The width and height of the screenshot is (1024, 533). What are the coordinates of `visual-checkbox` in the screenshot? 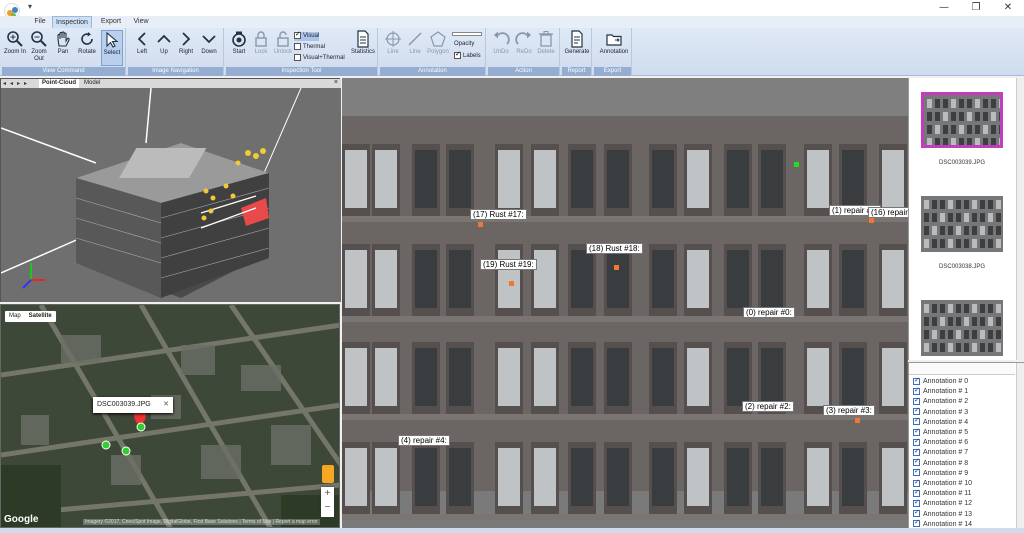 It's located at (297, 34).